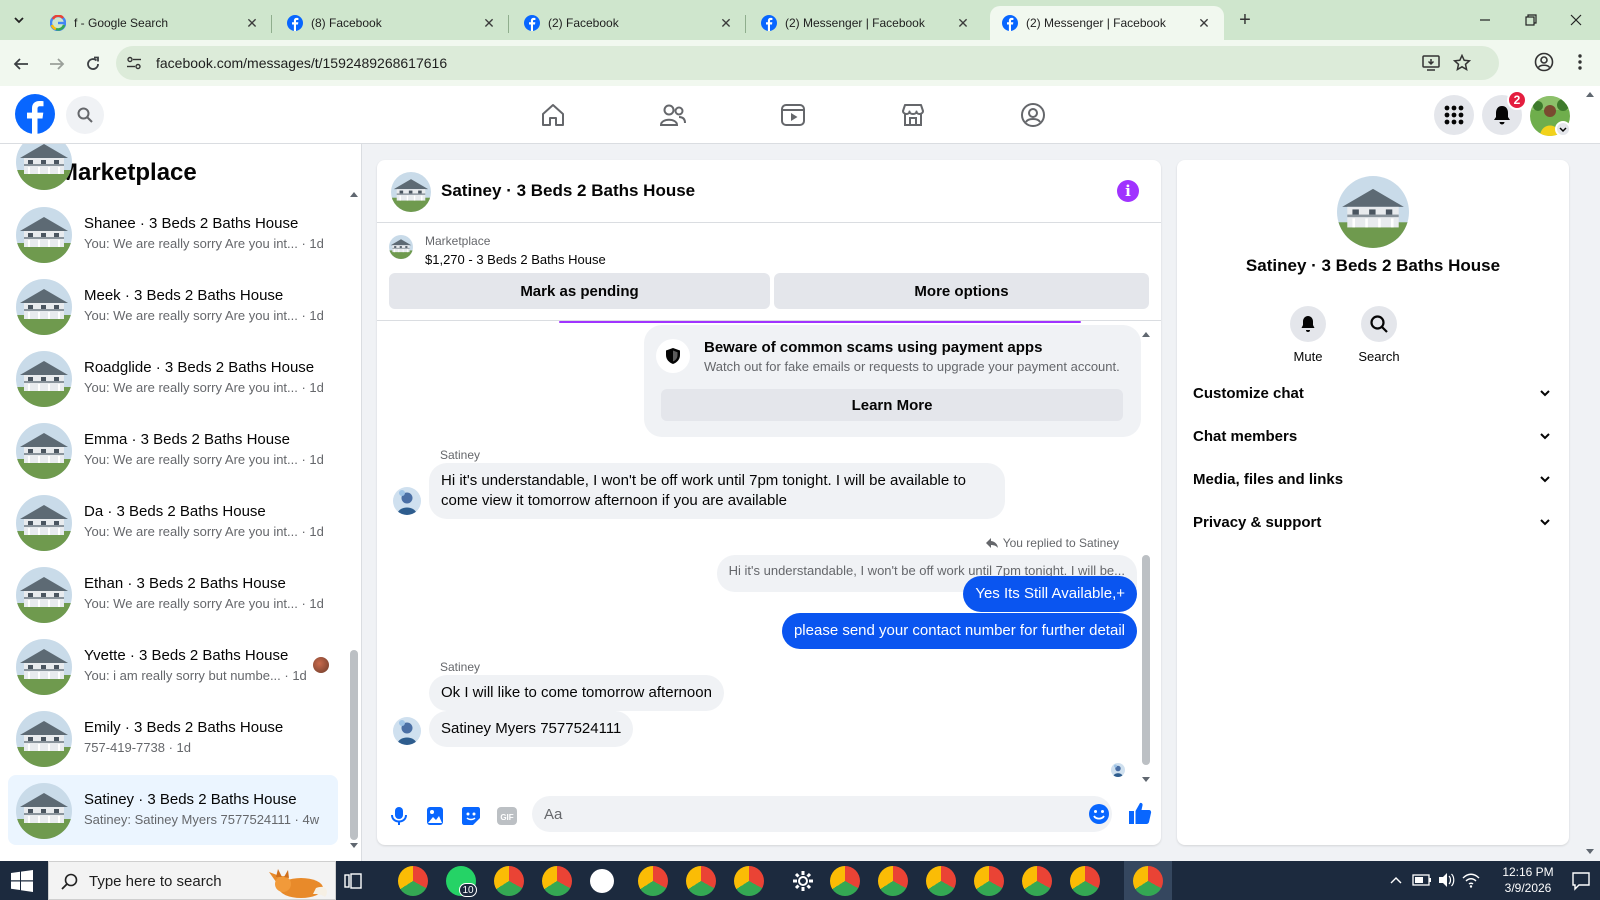  Describe the element at coordinates (913, 115) in the screenshot. I see `marketplace-icon` at that location.